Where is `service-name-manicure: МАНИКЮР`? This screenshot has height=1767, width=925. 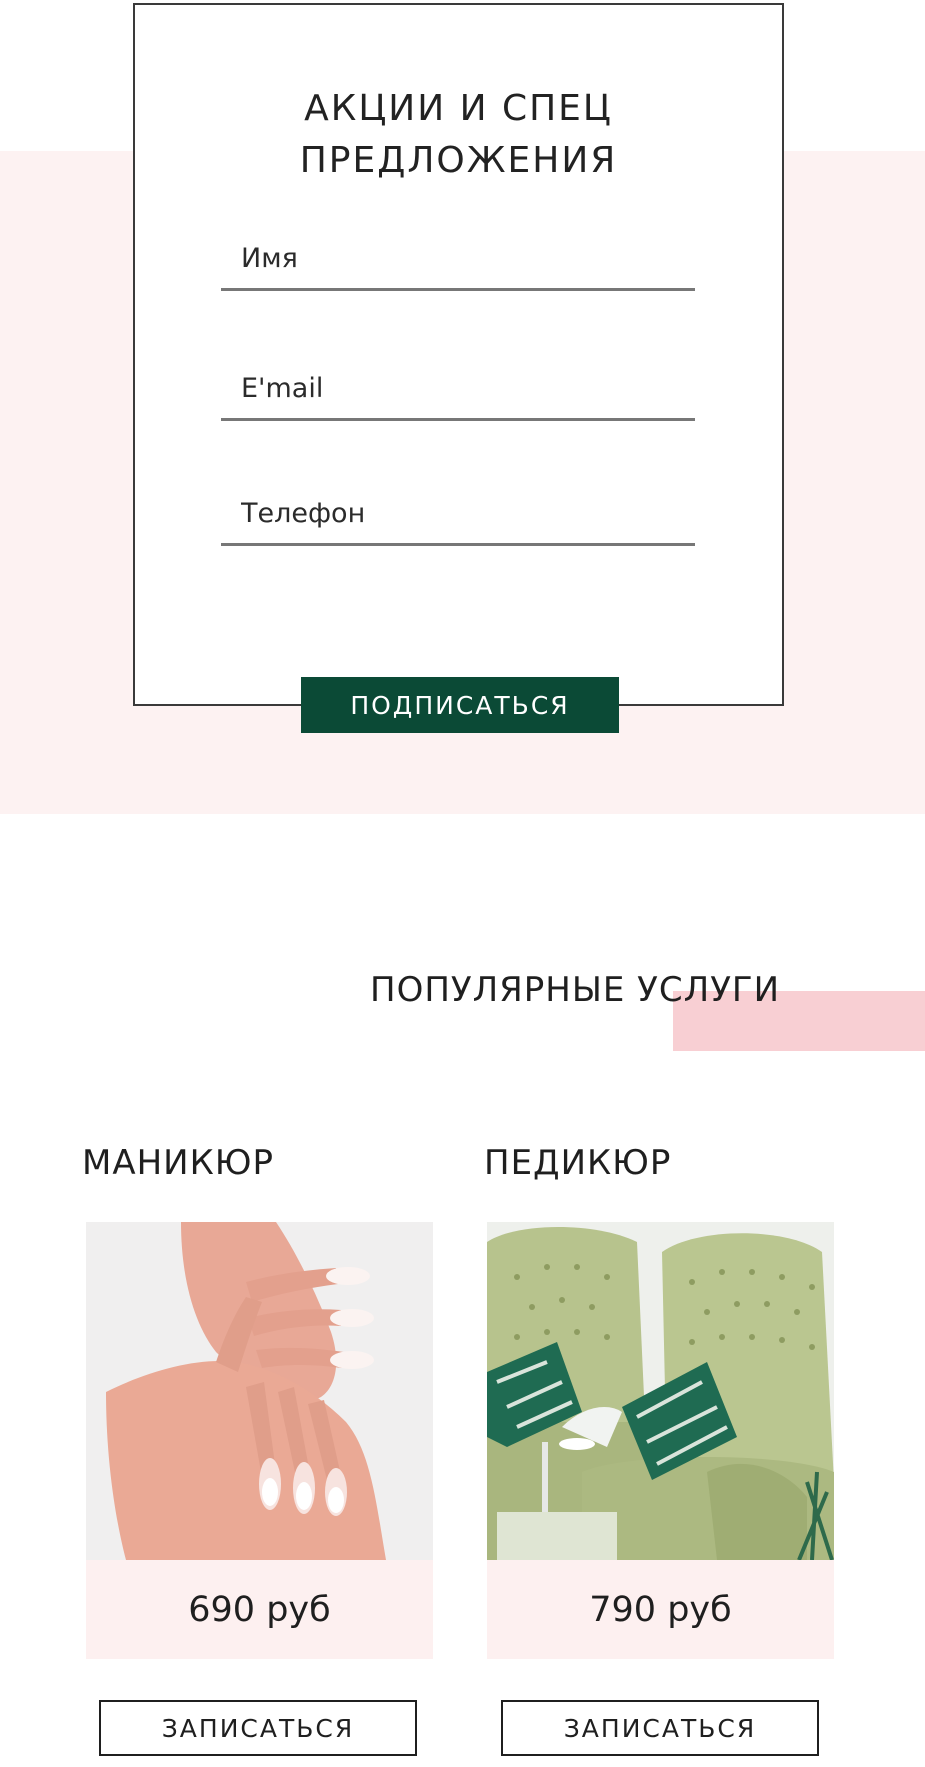
service-name-manicure: МАНИКЮР is located at coordinates (178, 1163).